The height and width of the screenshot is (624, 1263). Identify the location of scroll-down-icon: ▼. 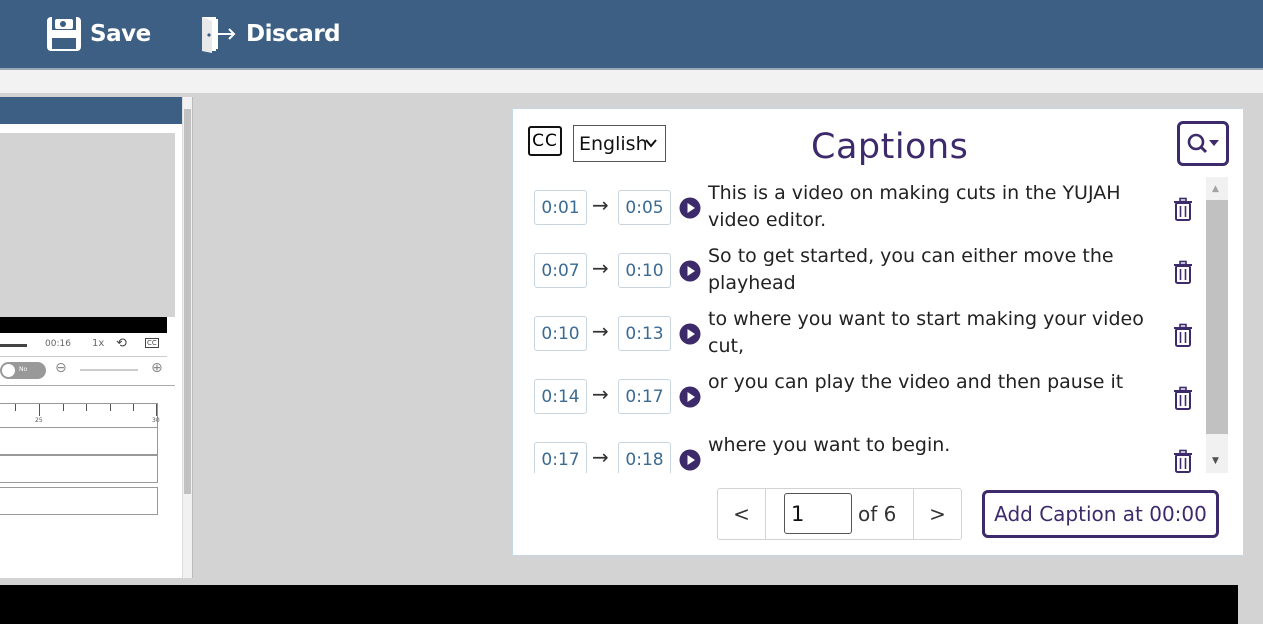
(1215, 461).